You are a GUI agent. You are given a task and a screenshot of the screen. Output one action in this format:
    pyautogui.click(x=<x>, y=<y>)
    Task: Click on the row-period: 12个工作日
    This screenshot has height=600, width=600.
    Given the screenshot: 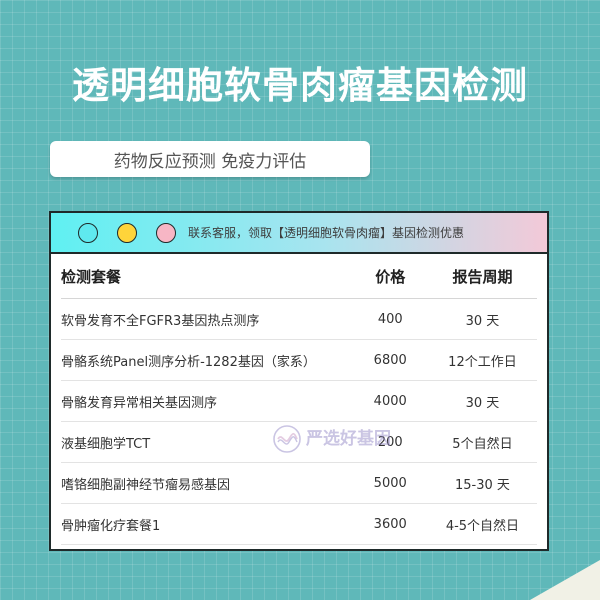 What is the action you would take?
    pyautogui.click(x=482, y=362)
    